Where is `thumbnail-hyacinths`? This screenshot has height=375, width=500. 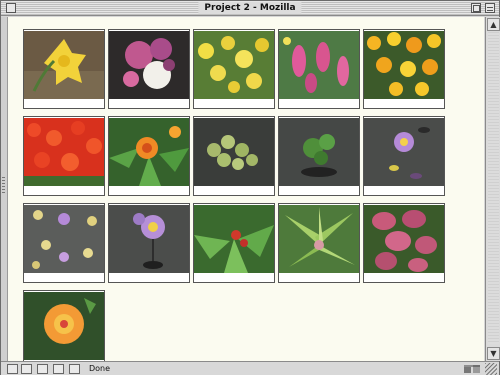
thumbnail-hyacinths is located at coordinates (319, 69).